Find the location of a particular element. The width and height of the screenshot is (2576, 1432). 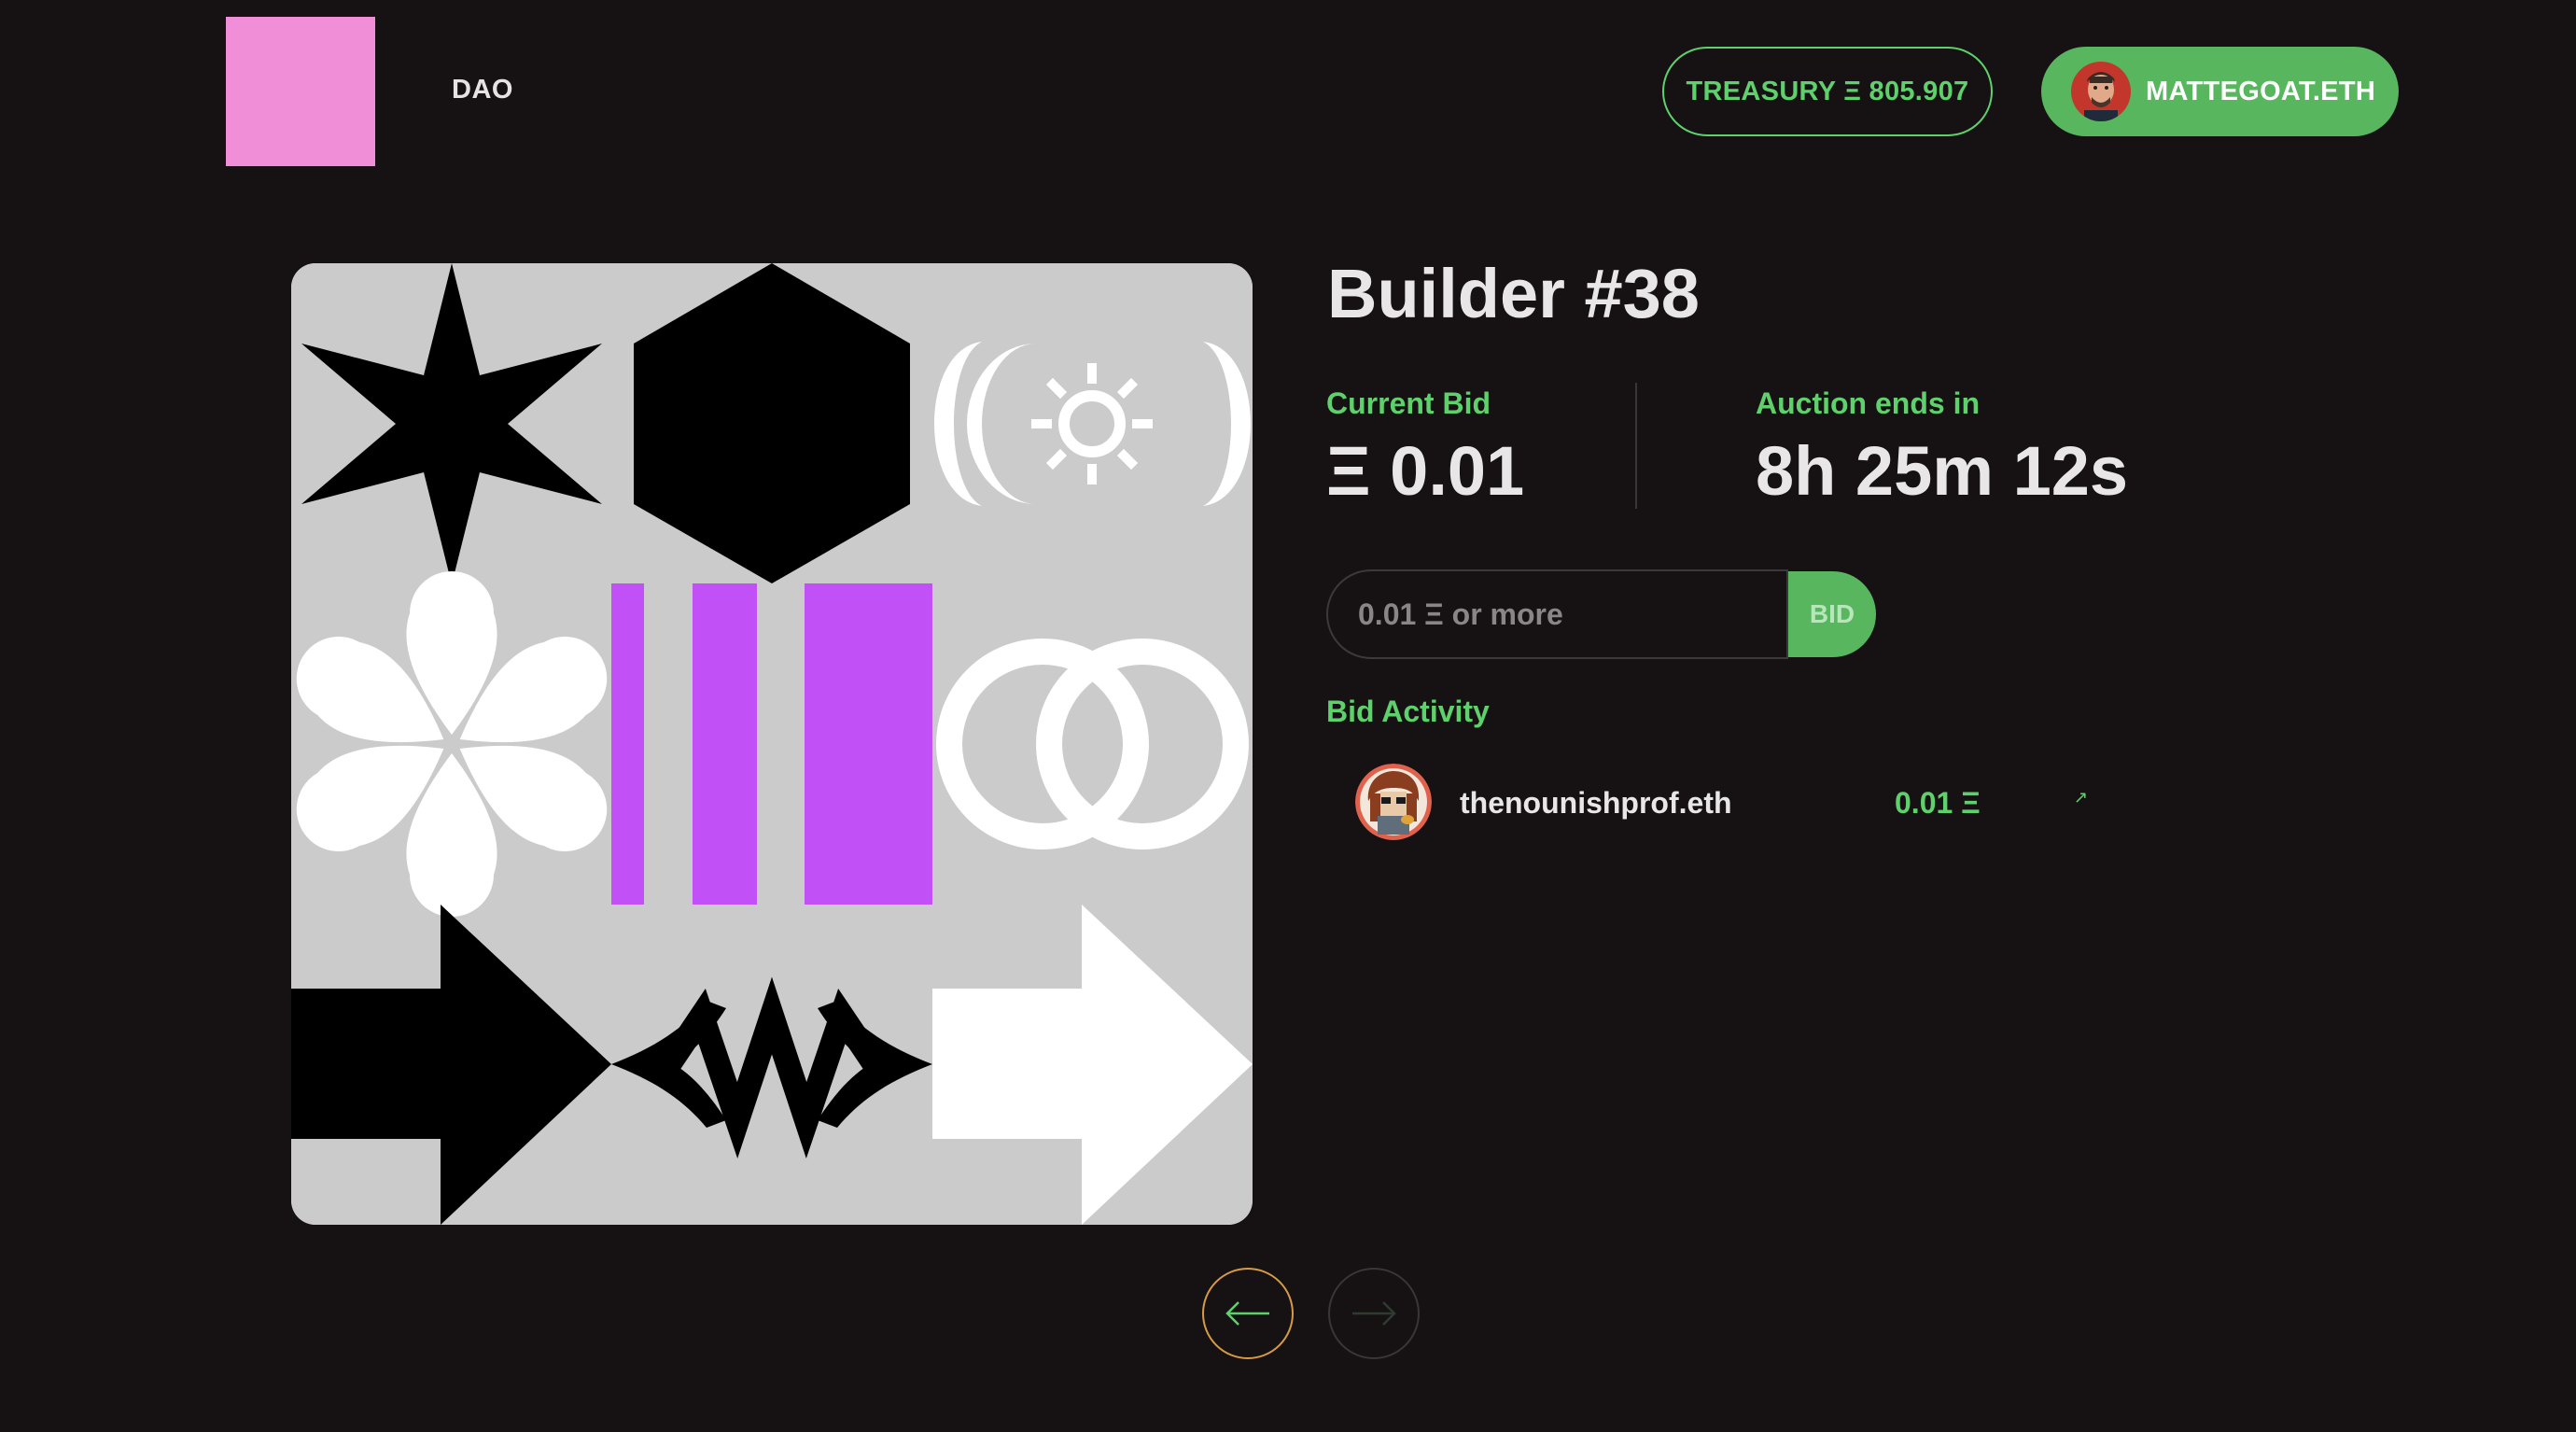

user-avatar-icon is located at coordinates (2101, 91).